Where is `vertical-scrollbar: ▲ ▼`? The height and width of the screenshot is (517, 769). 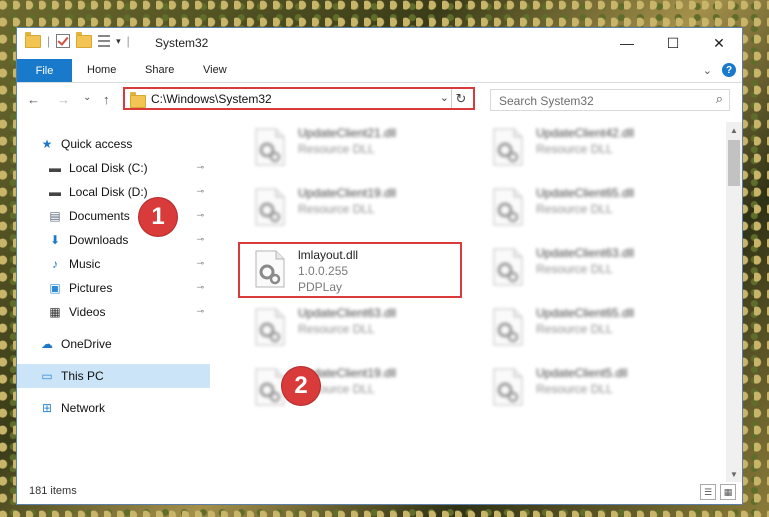 vertical-scrollbar: ▲ ▼ is located at coordinates (734, 302).